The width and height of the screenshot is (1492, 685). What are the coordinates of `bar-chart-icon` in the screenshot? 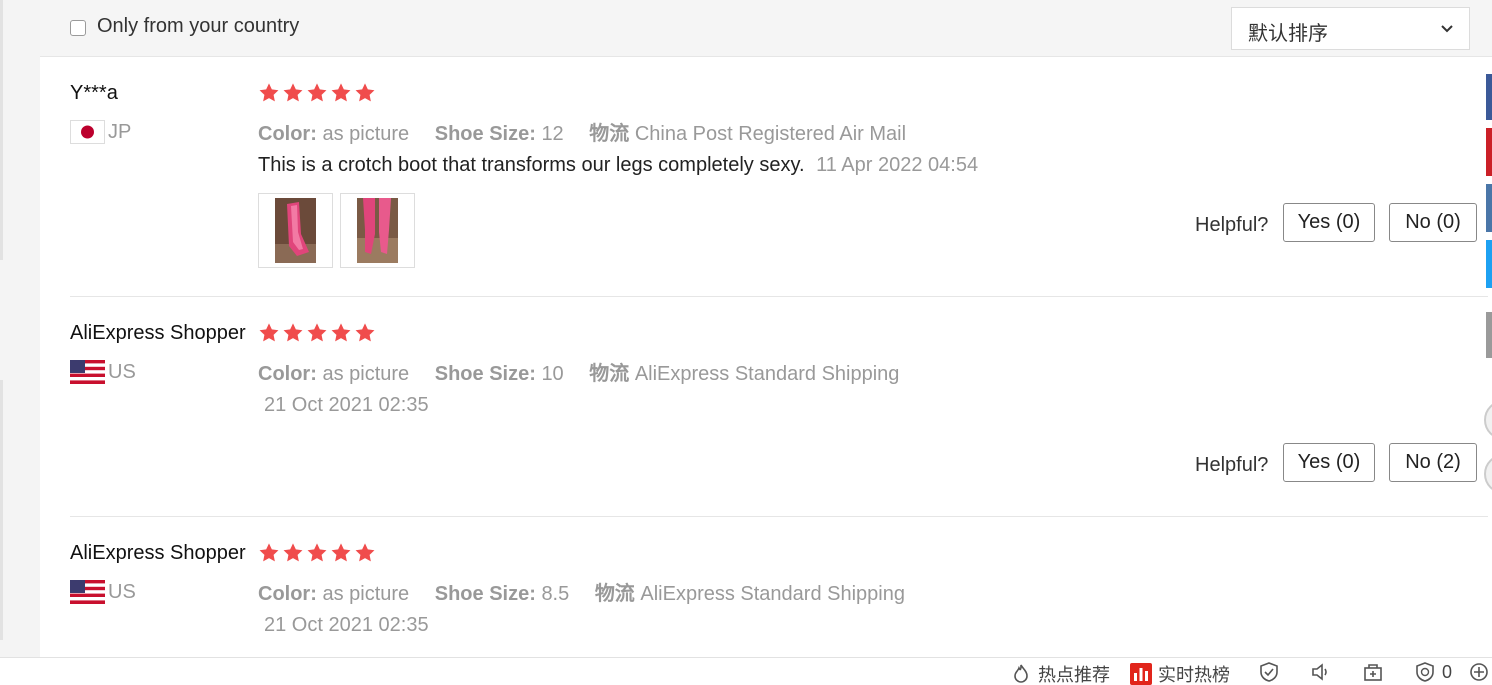 It's located at (1141, 674).